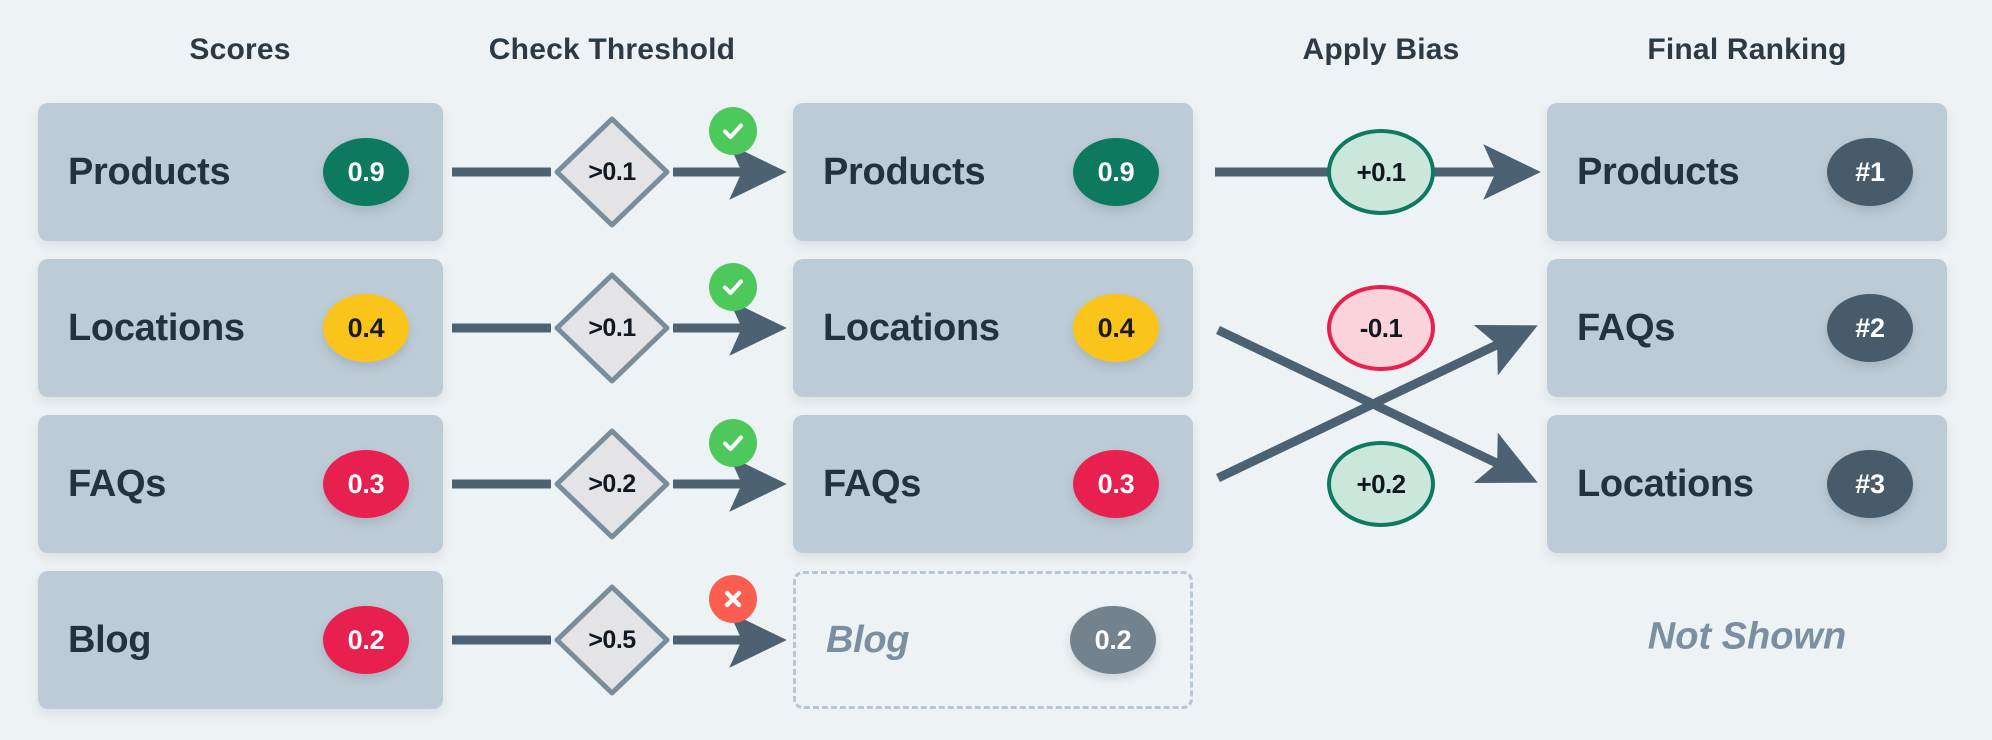 This screenshot has width=1992, height=740. What do you see at coordinates (1381, 172) in the screenshot?
I see `bias-adjustment-products: +0.1` at bounding box center [1381, 172].